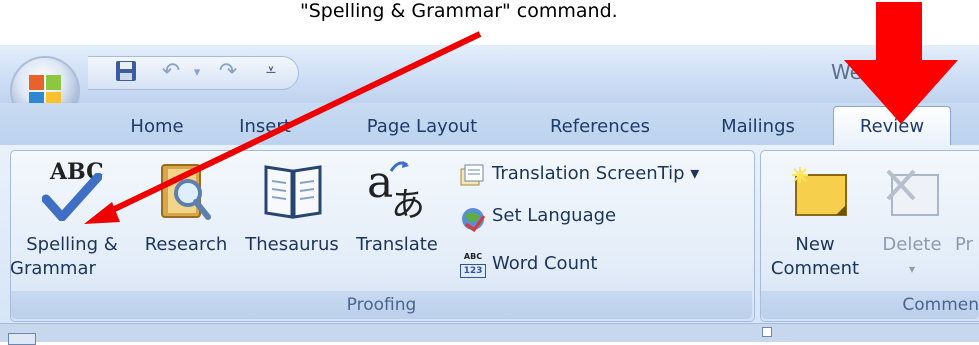  Describe the element at coordinates (186, 192) in the screenshot. I see `research-icon` at that location.